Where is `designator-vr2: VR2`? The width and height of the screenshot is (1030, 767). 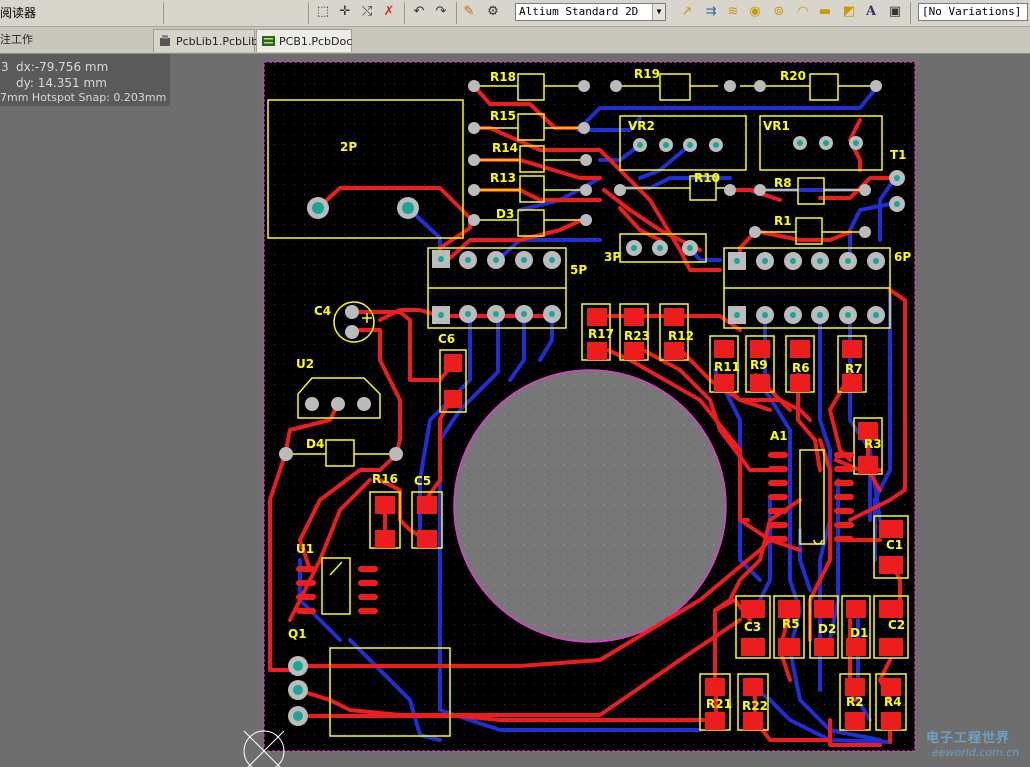 designator-vr2: VR2 is located at coordinates (641, 126).